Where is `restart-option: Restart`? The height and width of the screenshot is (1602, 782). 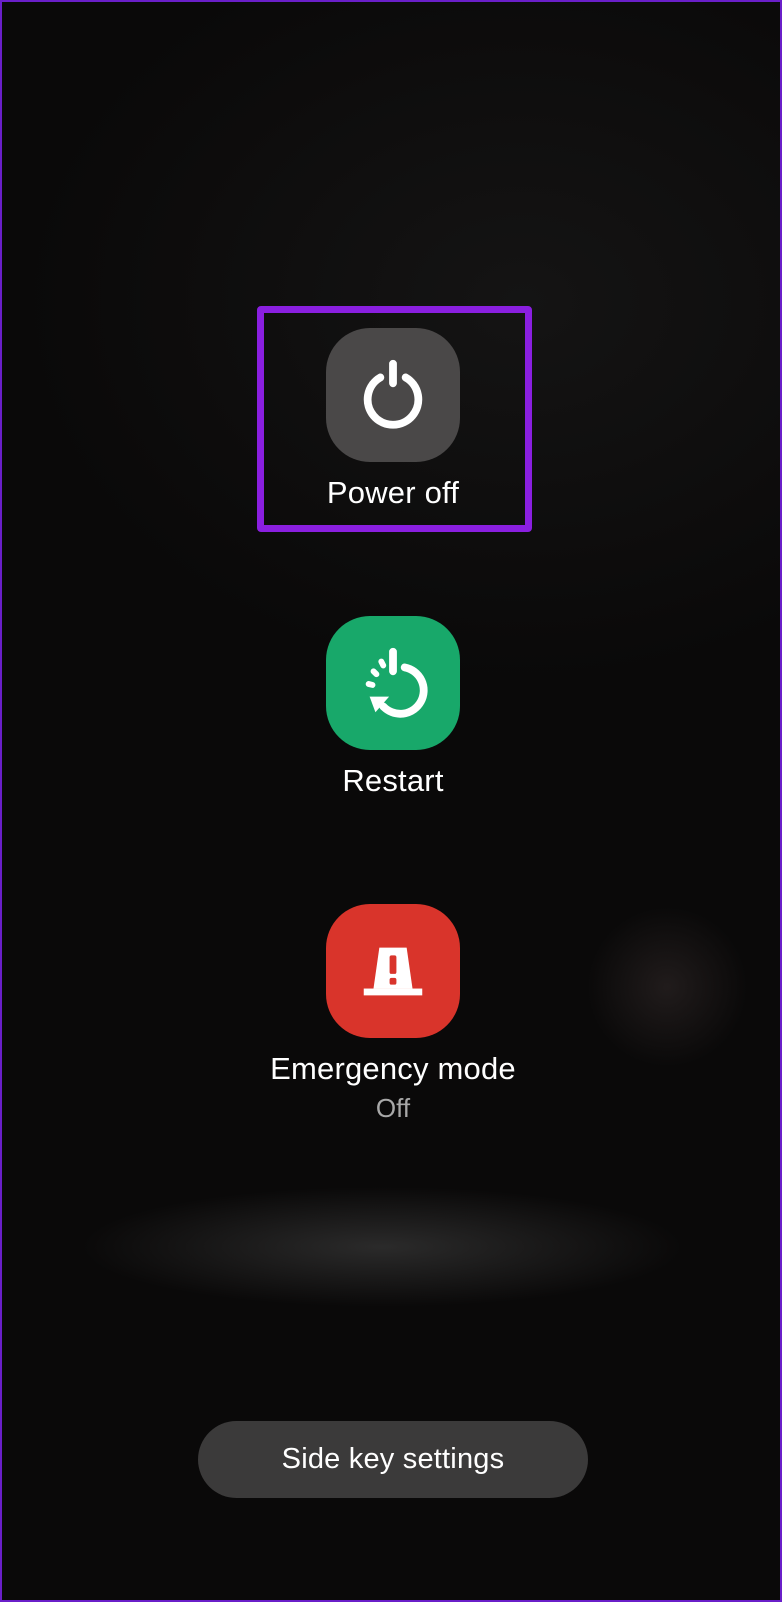
restart-option: Restart is located at coordinates (391, 708).